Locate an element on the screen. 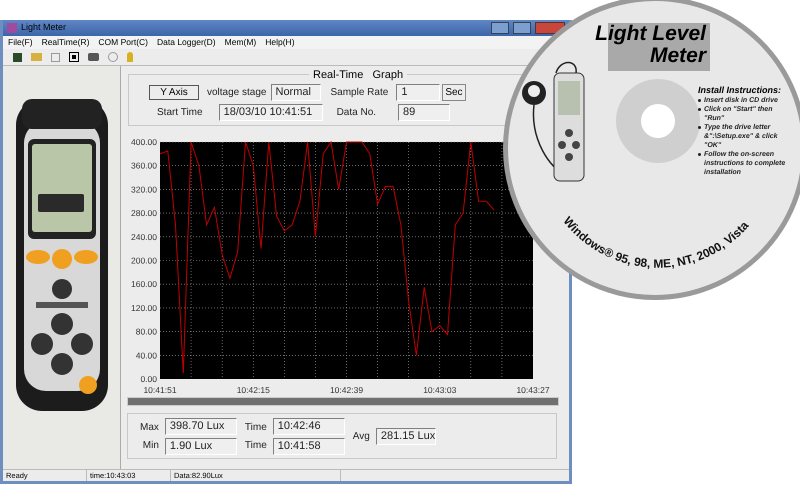  y-tick-label: 120.00 is located at coordinates (144, 307).